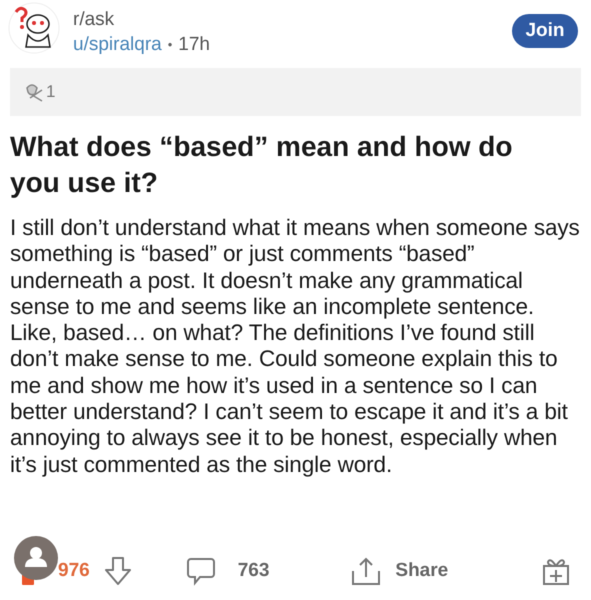 The height and width of the screenshot is (600, 591). I want to click on post-title: What does “based” mean and how do you use it?, so click(262, 165).